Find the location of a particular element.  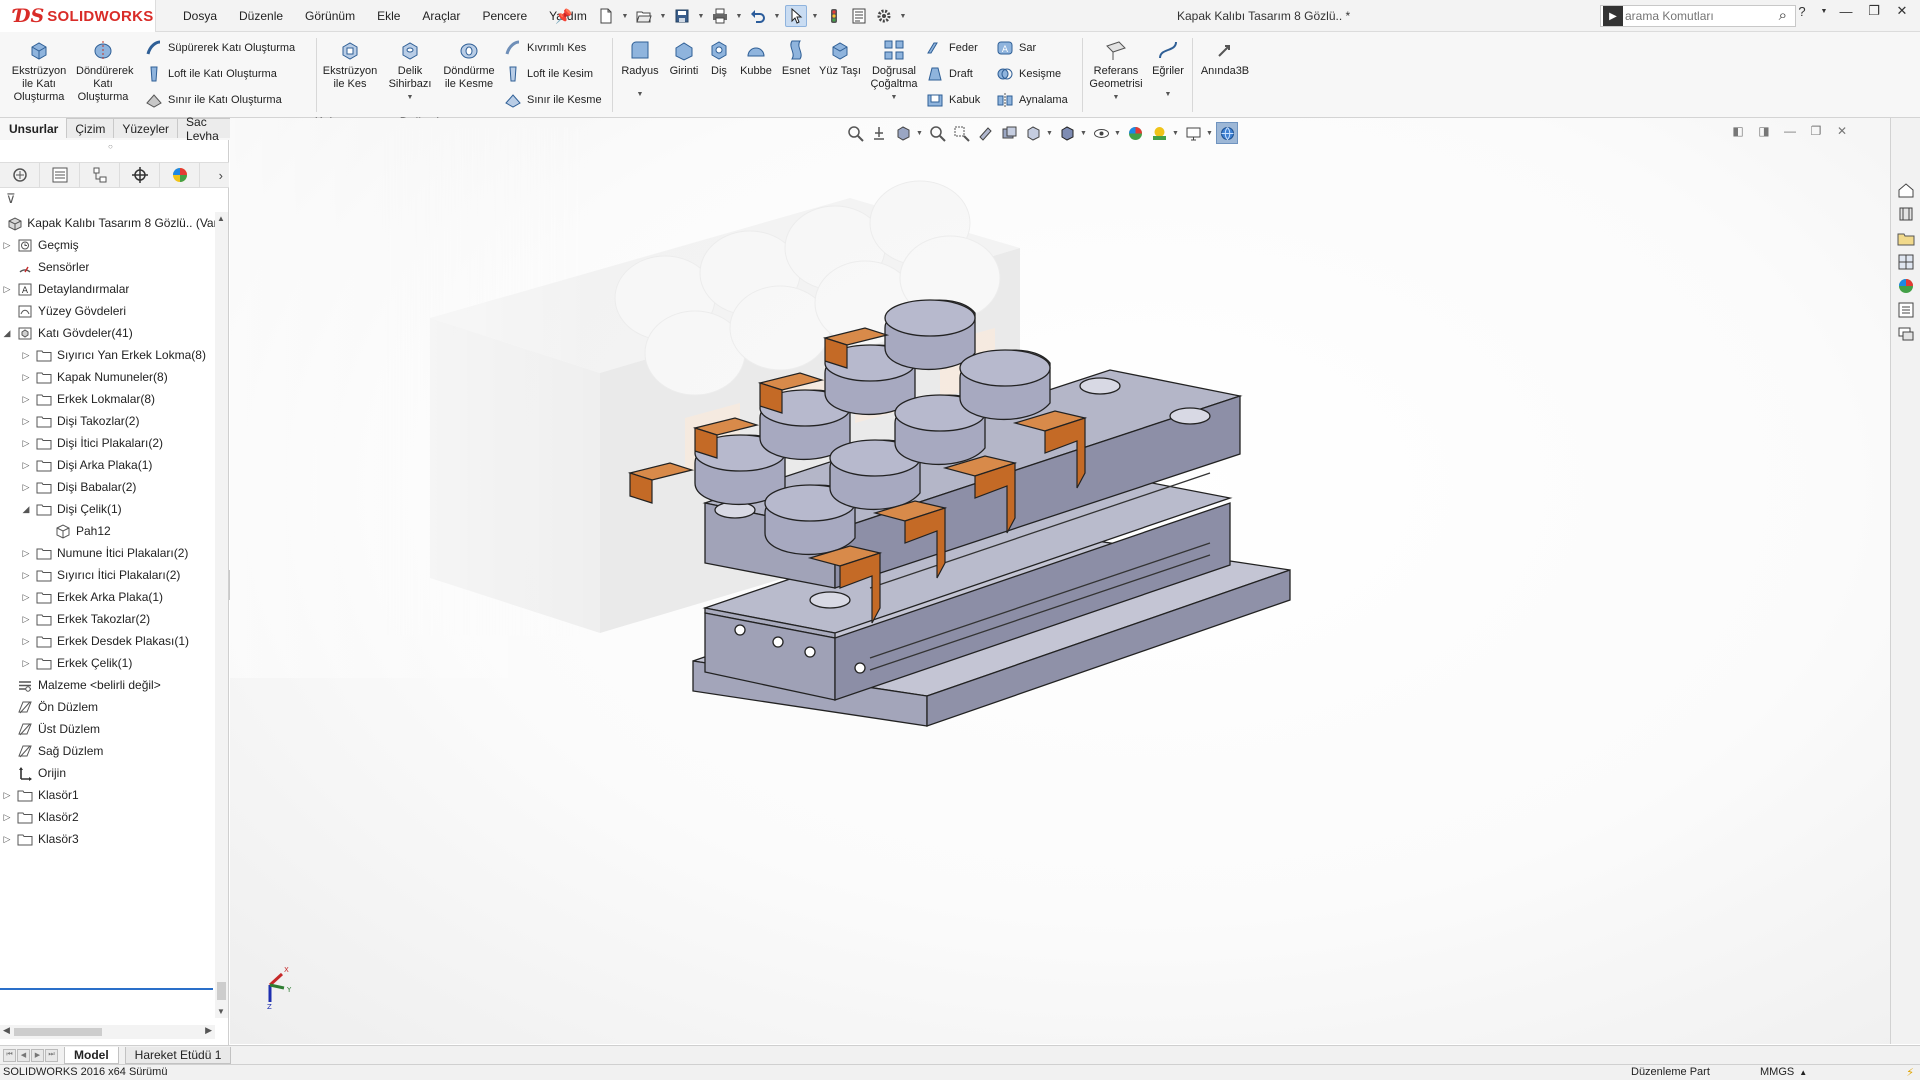

tree-node: Yüzey Gövdeleri is located at coordinates (108, 311).